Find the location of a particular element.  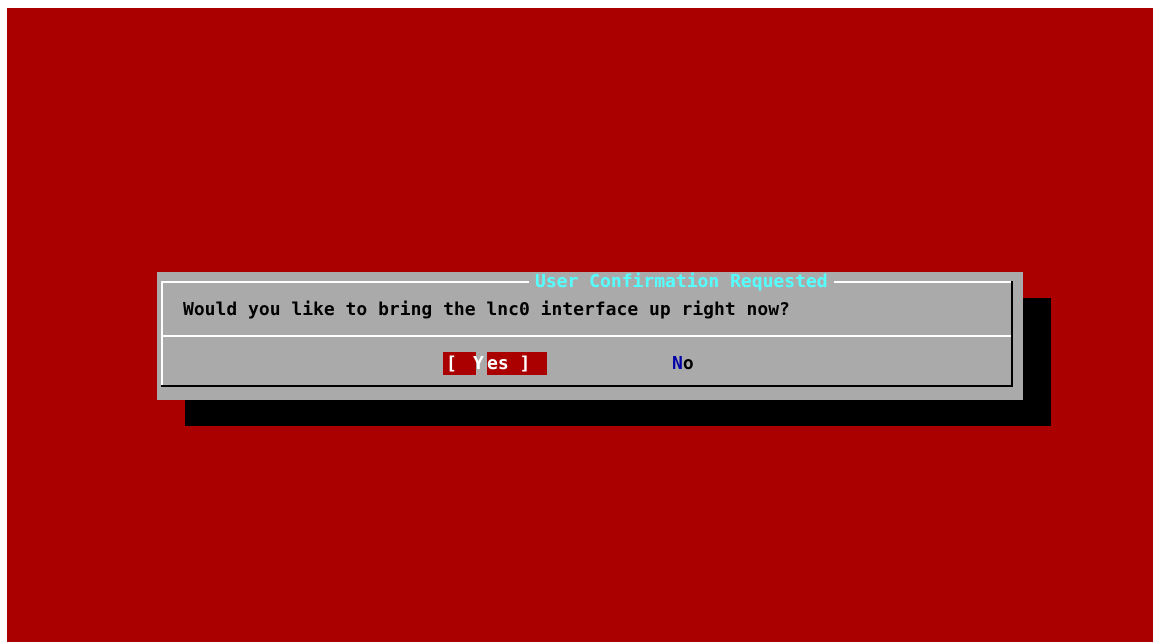

yes-button-hotkey: Y is located at coordinates (478, 363).